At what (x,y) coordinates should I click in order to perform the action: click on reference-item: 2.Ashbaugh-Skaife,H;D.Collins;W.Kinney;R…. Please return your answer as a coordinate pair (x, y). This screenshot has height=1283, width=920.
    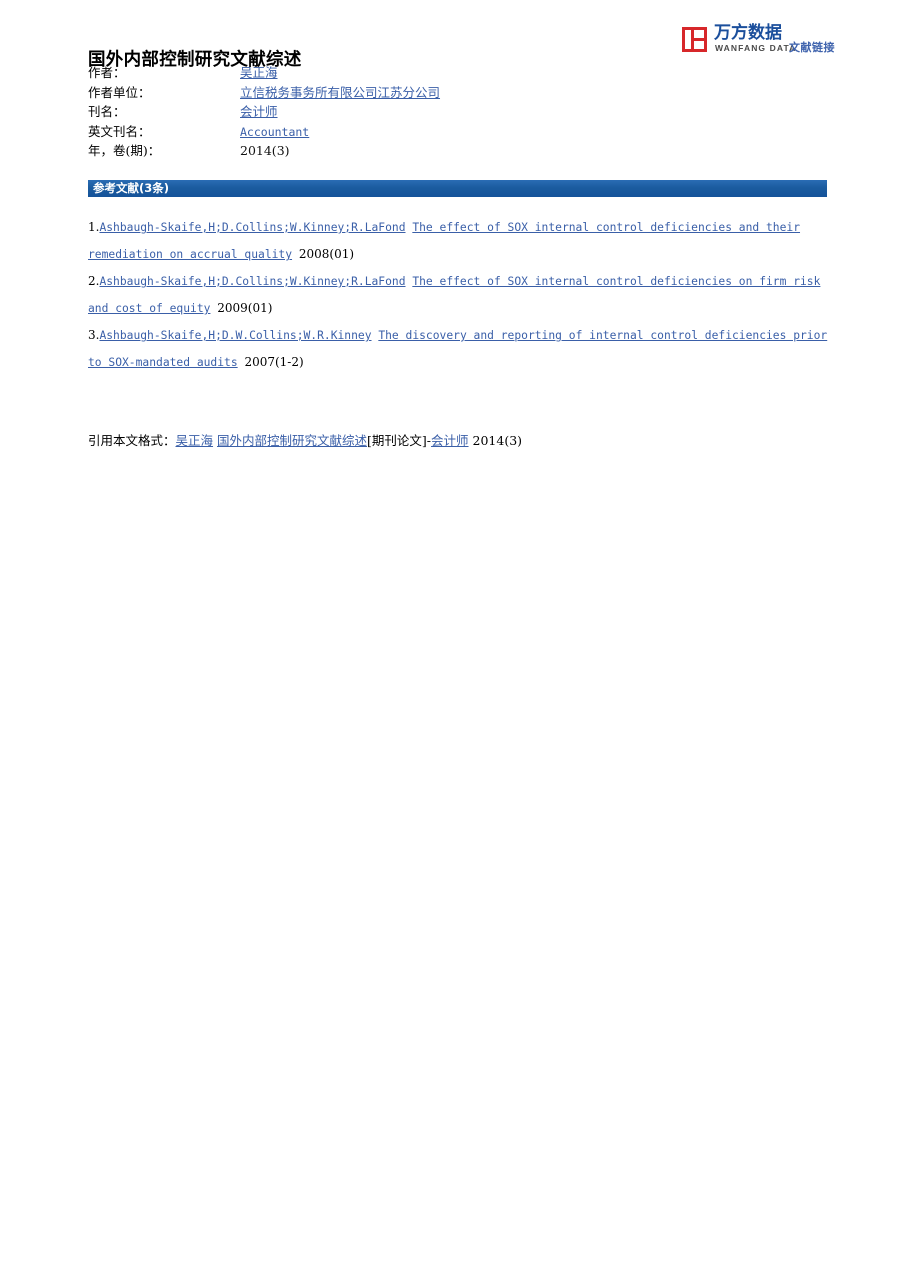
    Looking at the image, I should click on (458, 295).